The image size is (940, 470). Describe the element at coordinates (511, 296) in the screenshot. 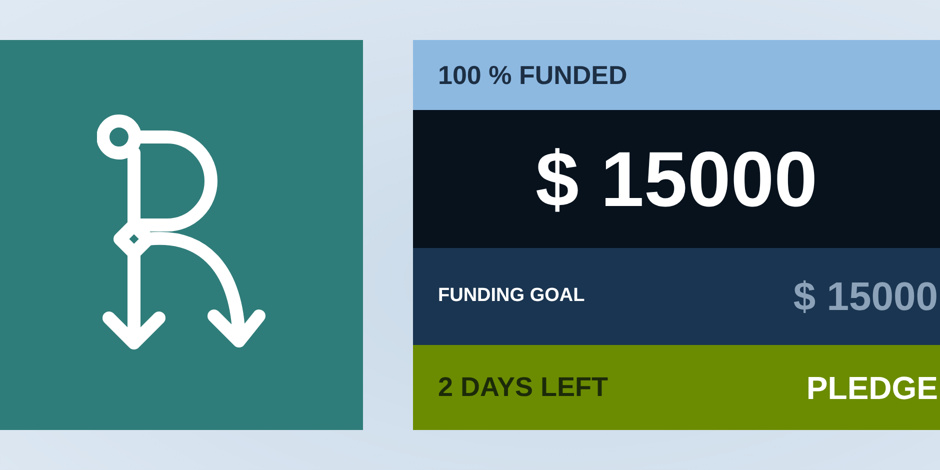

I see `goal-label: FUNDING GOAL` at that location.